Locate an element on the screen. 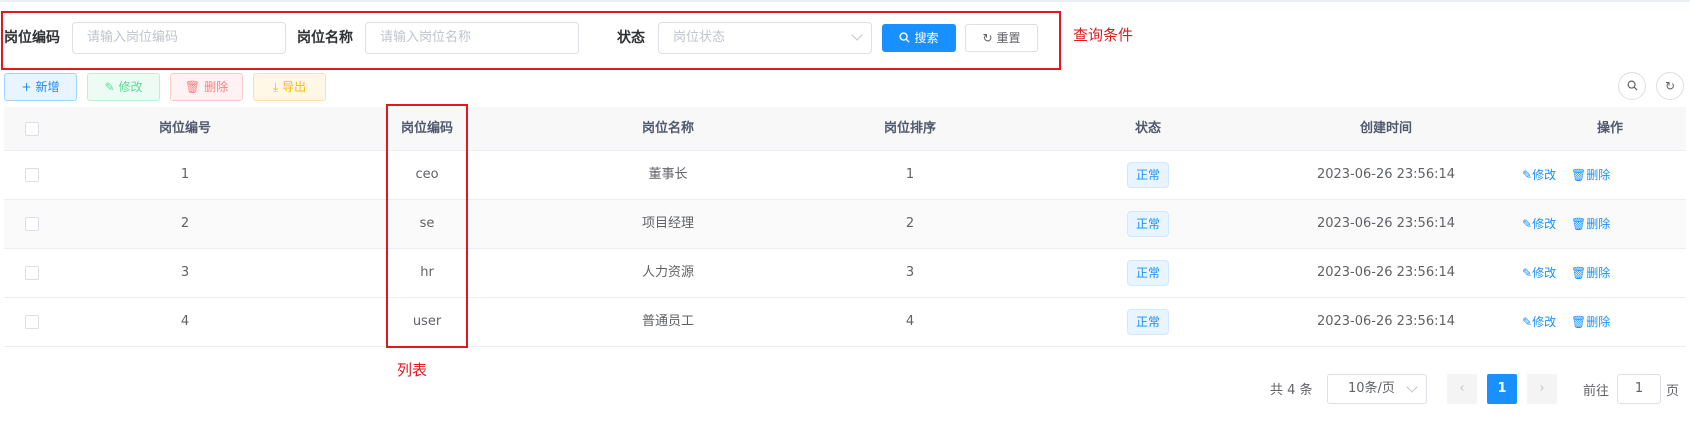 This screenshot has width=1690, height=433. export-button-label: 导出 is located at coordinates (294, 87).